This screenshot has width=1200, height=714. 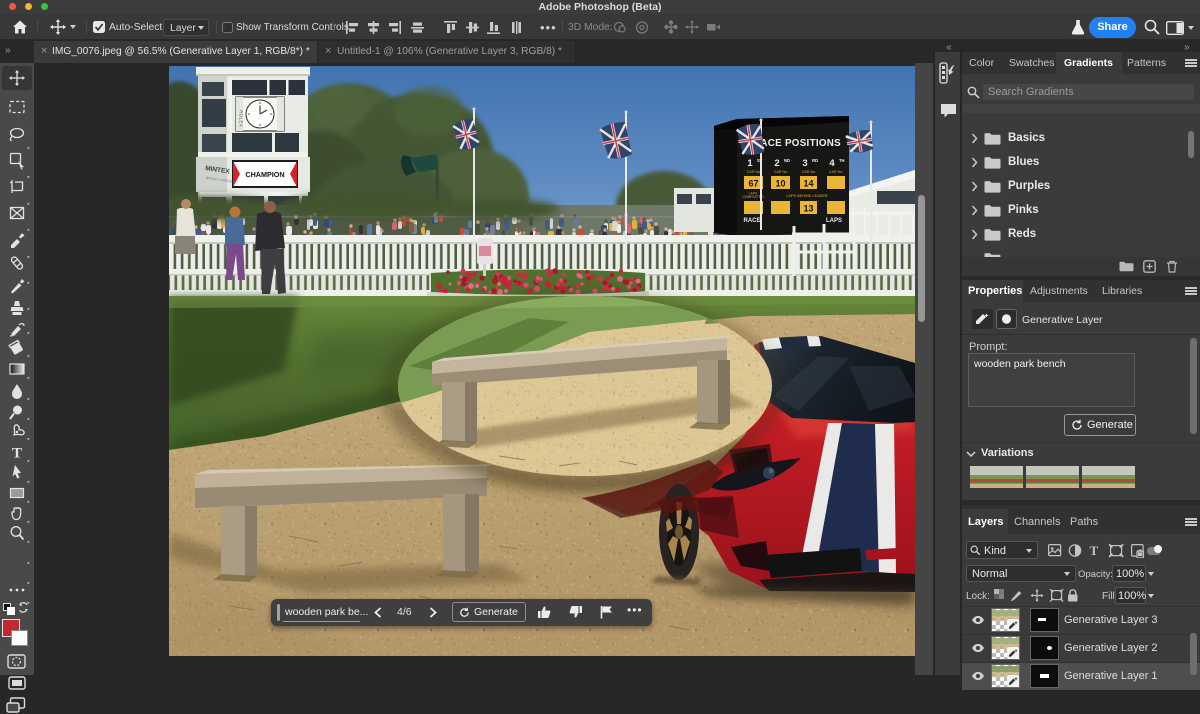 What do you see at coordinates (787, 160) in the screenshot?
I see `svg-text: ND` at bounding box center [787, 160].